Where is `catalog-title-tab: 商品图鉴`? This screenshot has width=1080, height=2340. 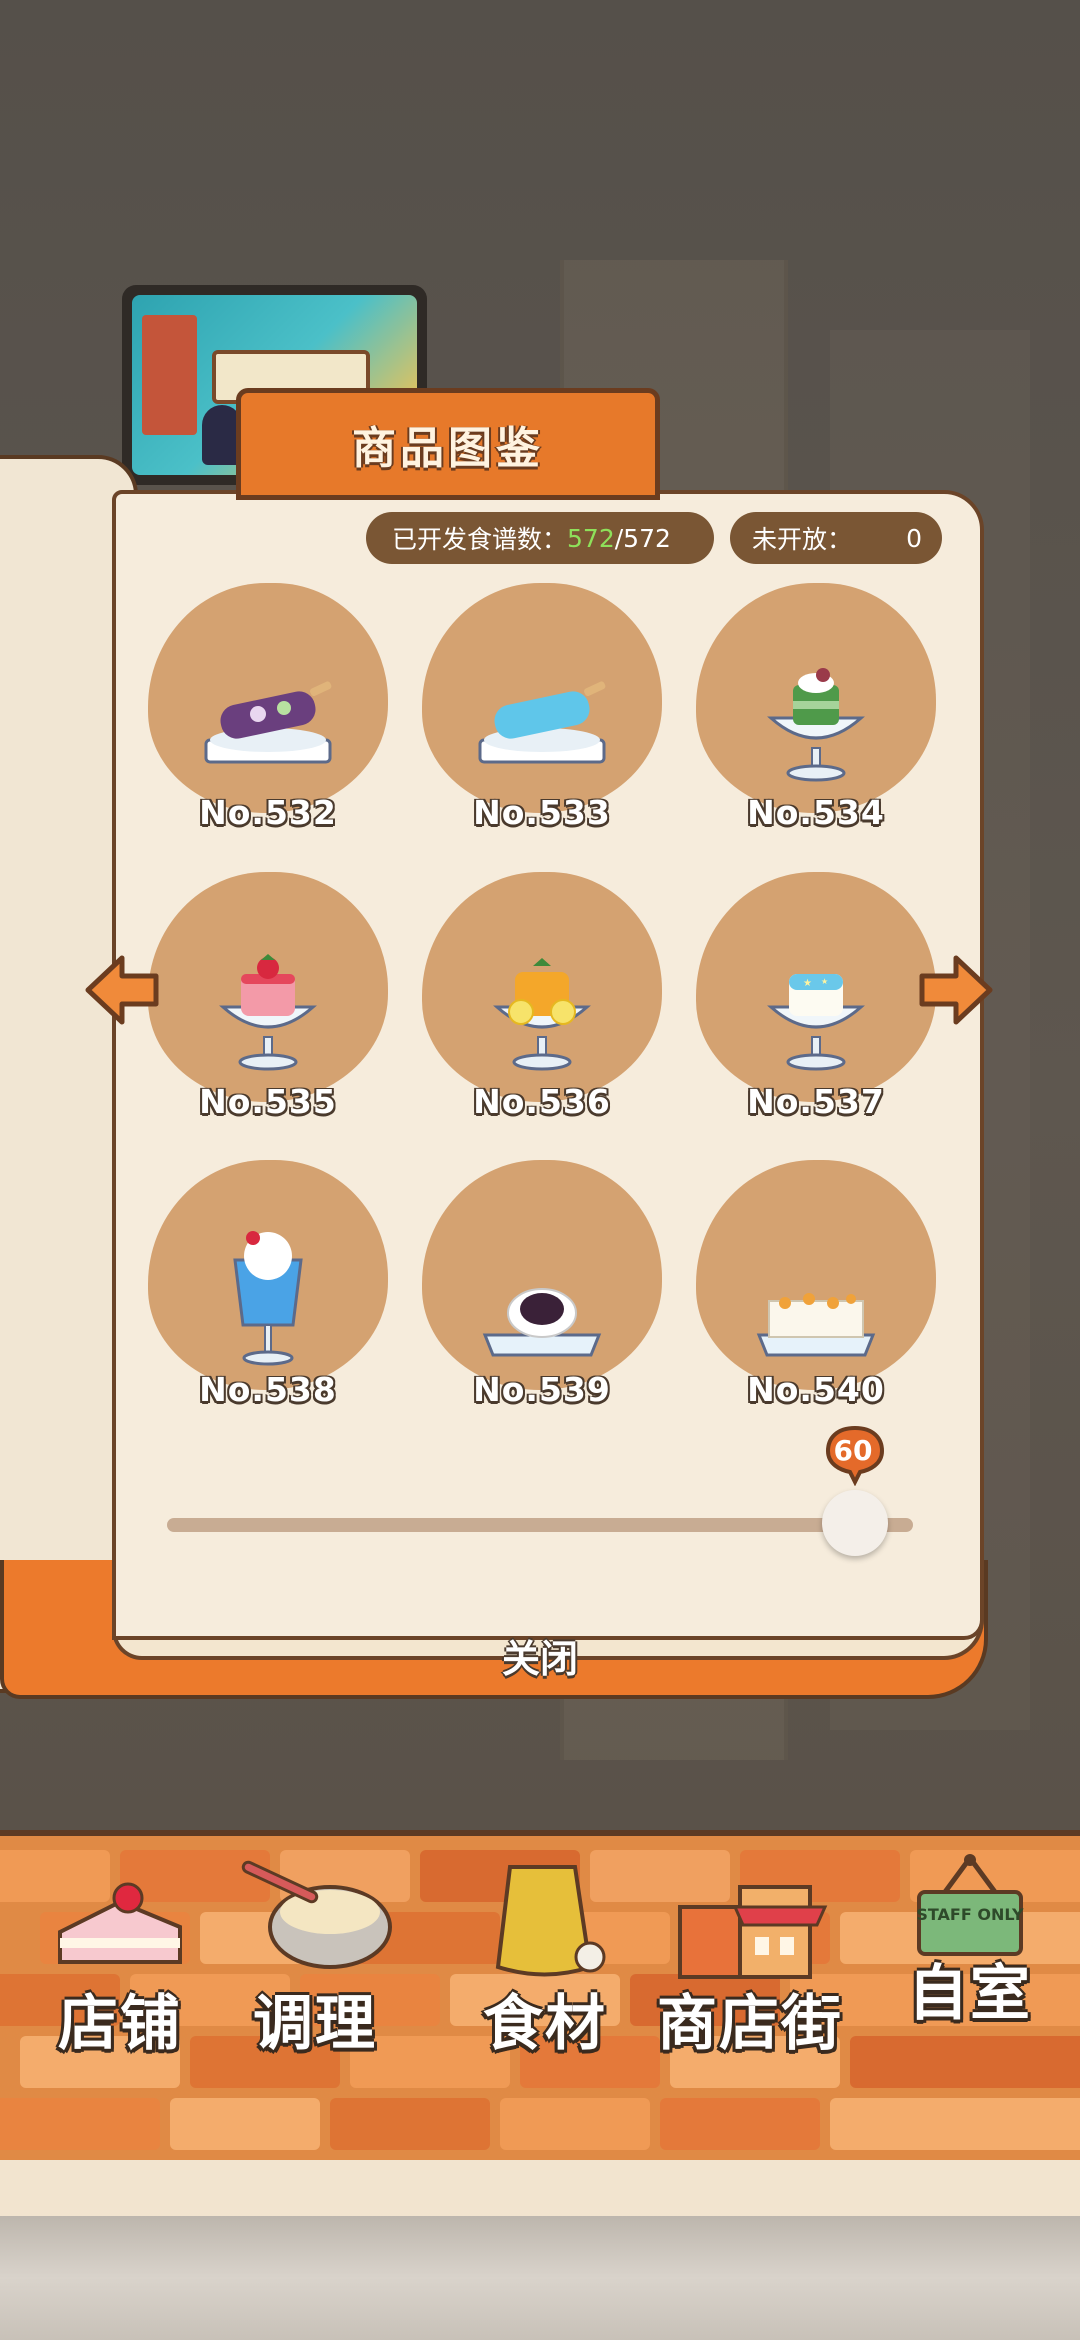
catalog-title-tab: 商品图鉴 is located at coordinates (448, 444).